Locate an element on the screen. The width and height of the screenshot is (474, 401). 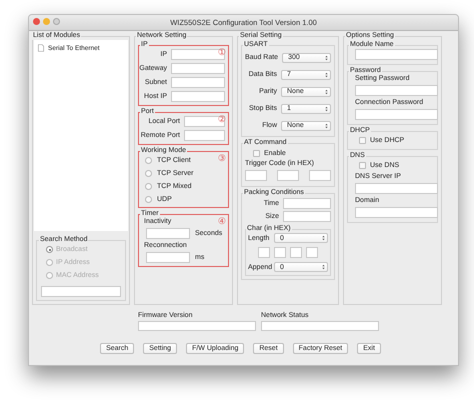
step-number: ④ is located at coordinates (222, 222).